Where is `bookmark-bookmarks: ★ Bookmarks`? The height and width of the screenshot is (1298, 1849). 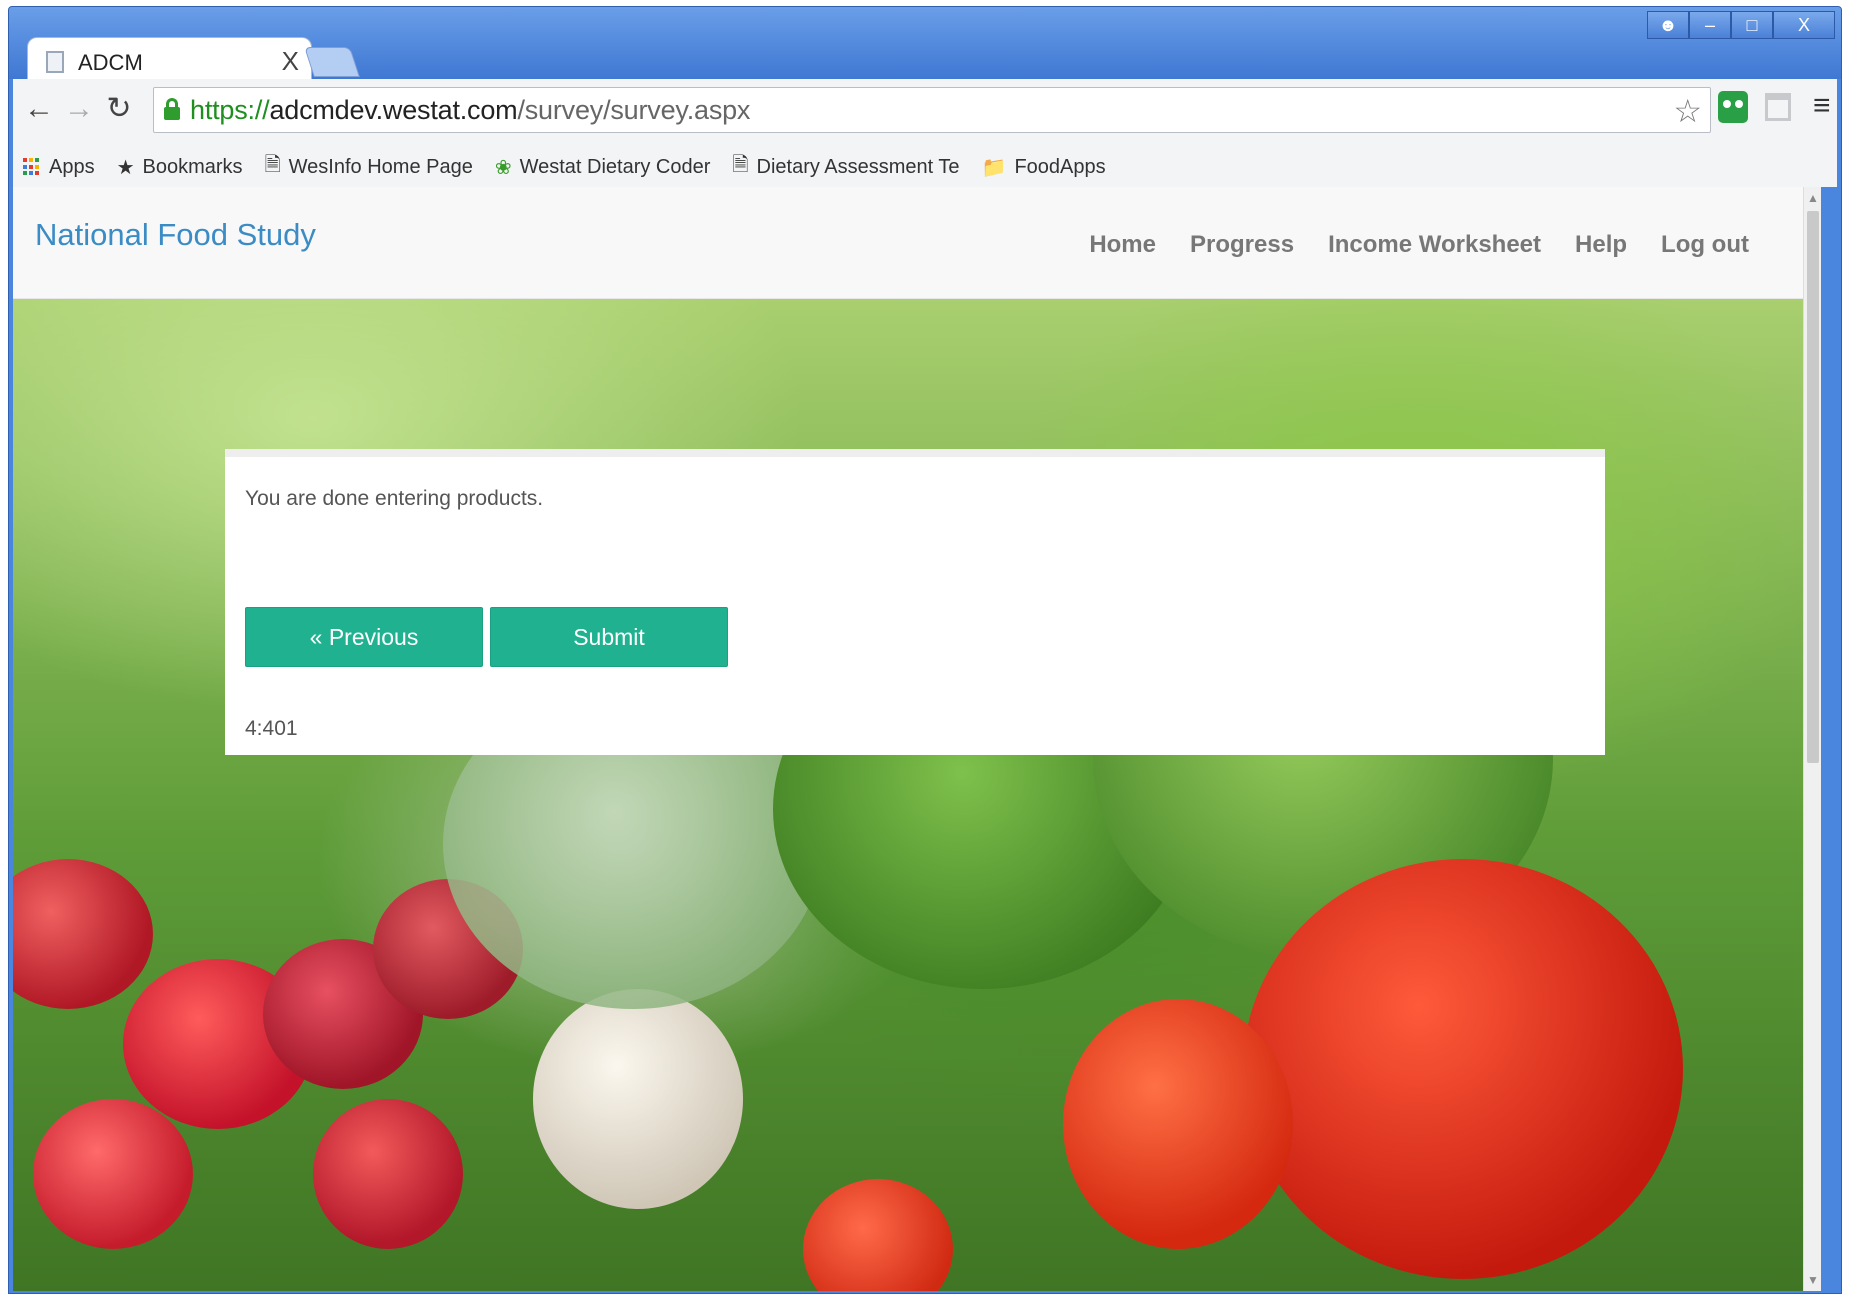 bookmark-bookmarks: ★ Bookmarks is located at coordinates (180, 167).